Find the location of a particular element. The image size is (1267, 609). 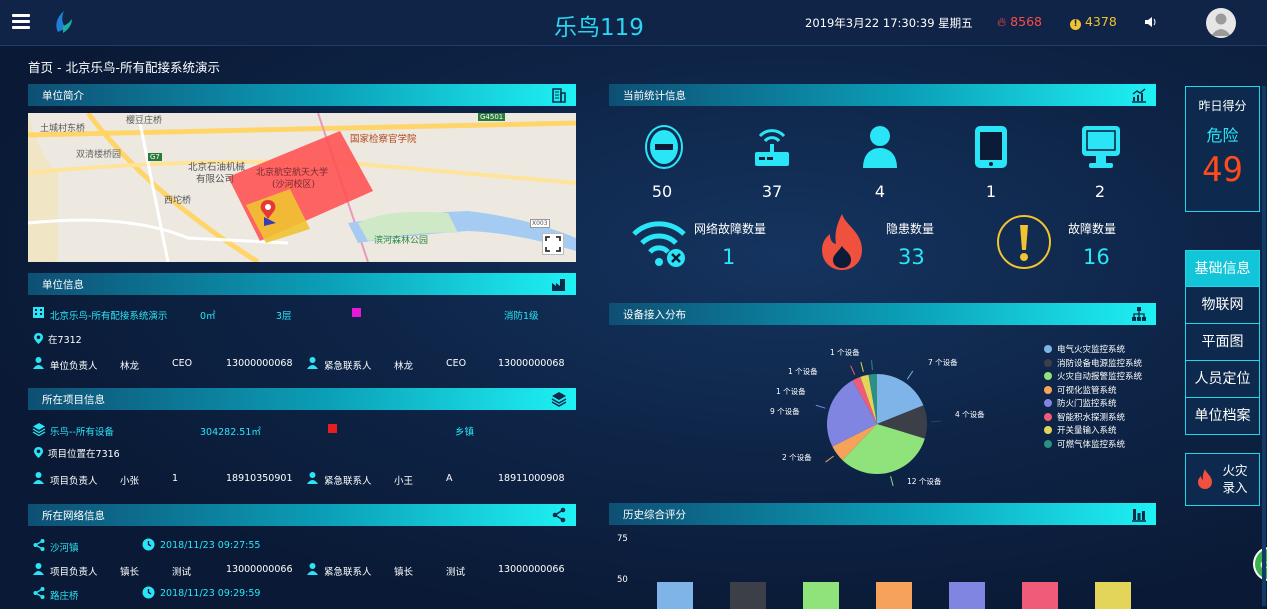

fault-count: 16 is located at coordinates (1096, 257).